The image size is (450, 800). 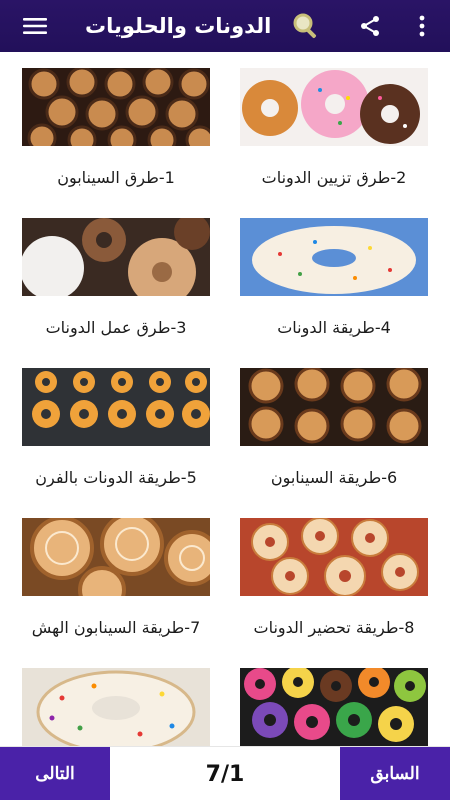 What do you see at coordinates (116, 177) in the screenshot?
I see `recipe-title: 1-طرق السينابون` at bounding box center [116, 177].